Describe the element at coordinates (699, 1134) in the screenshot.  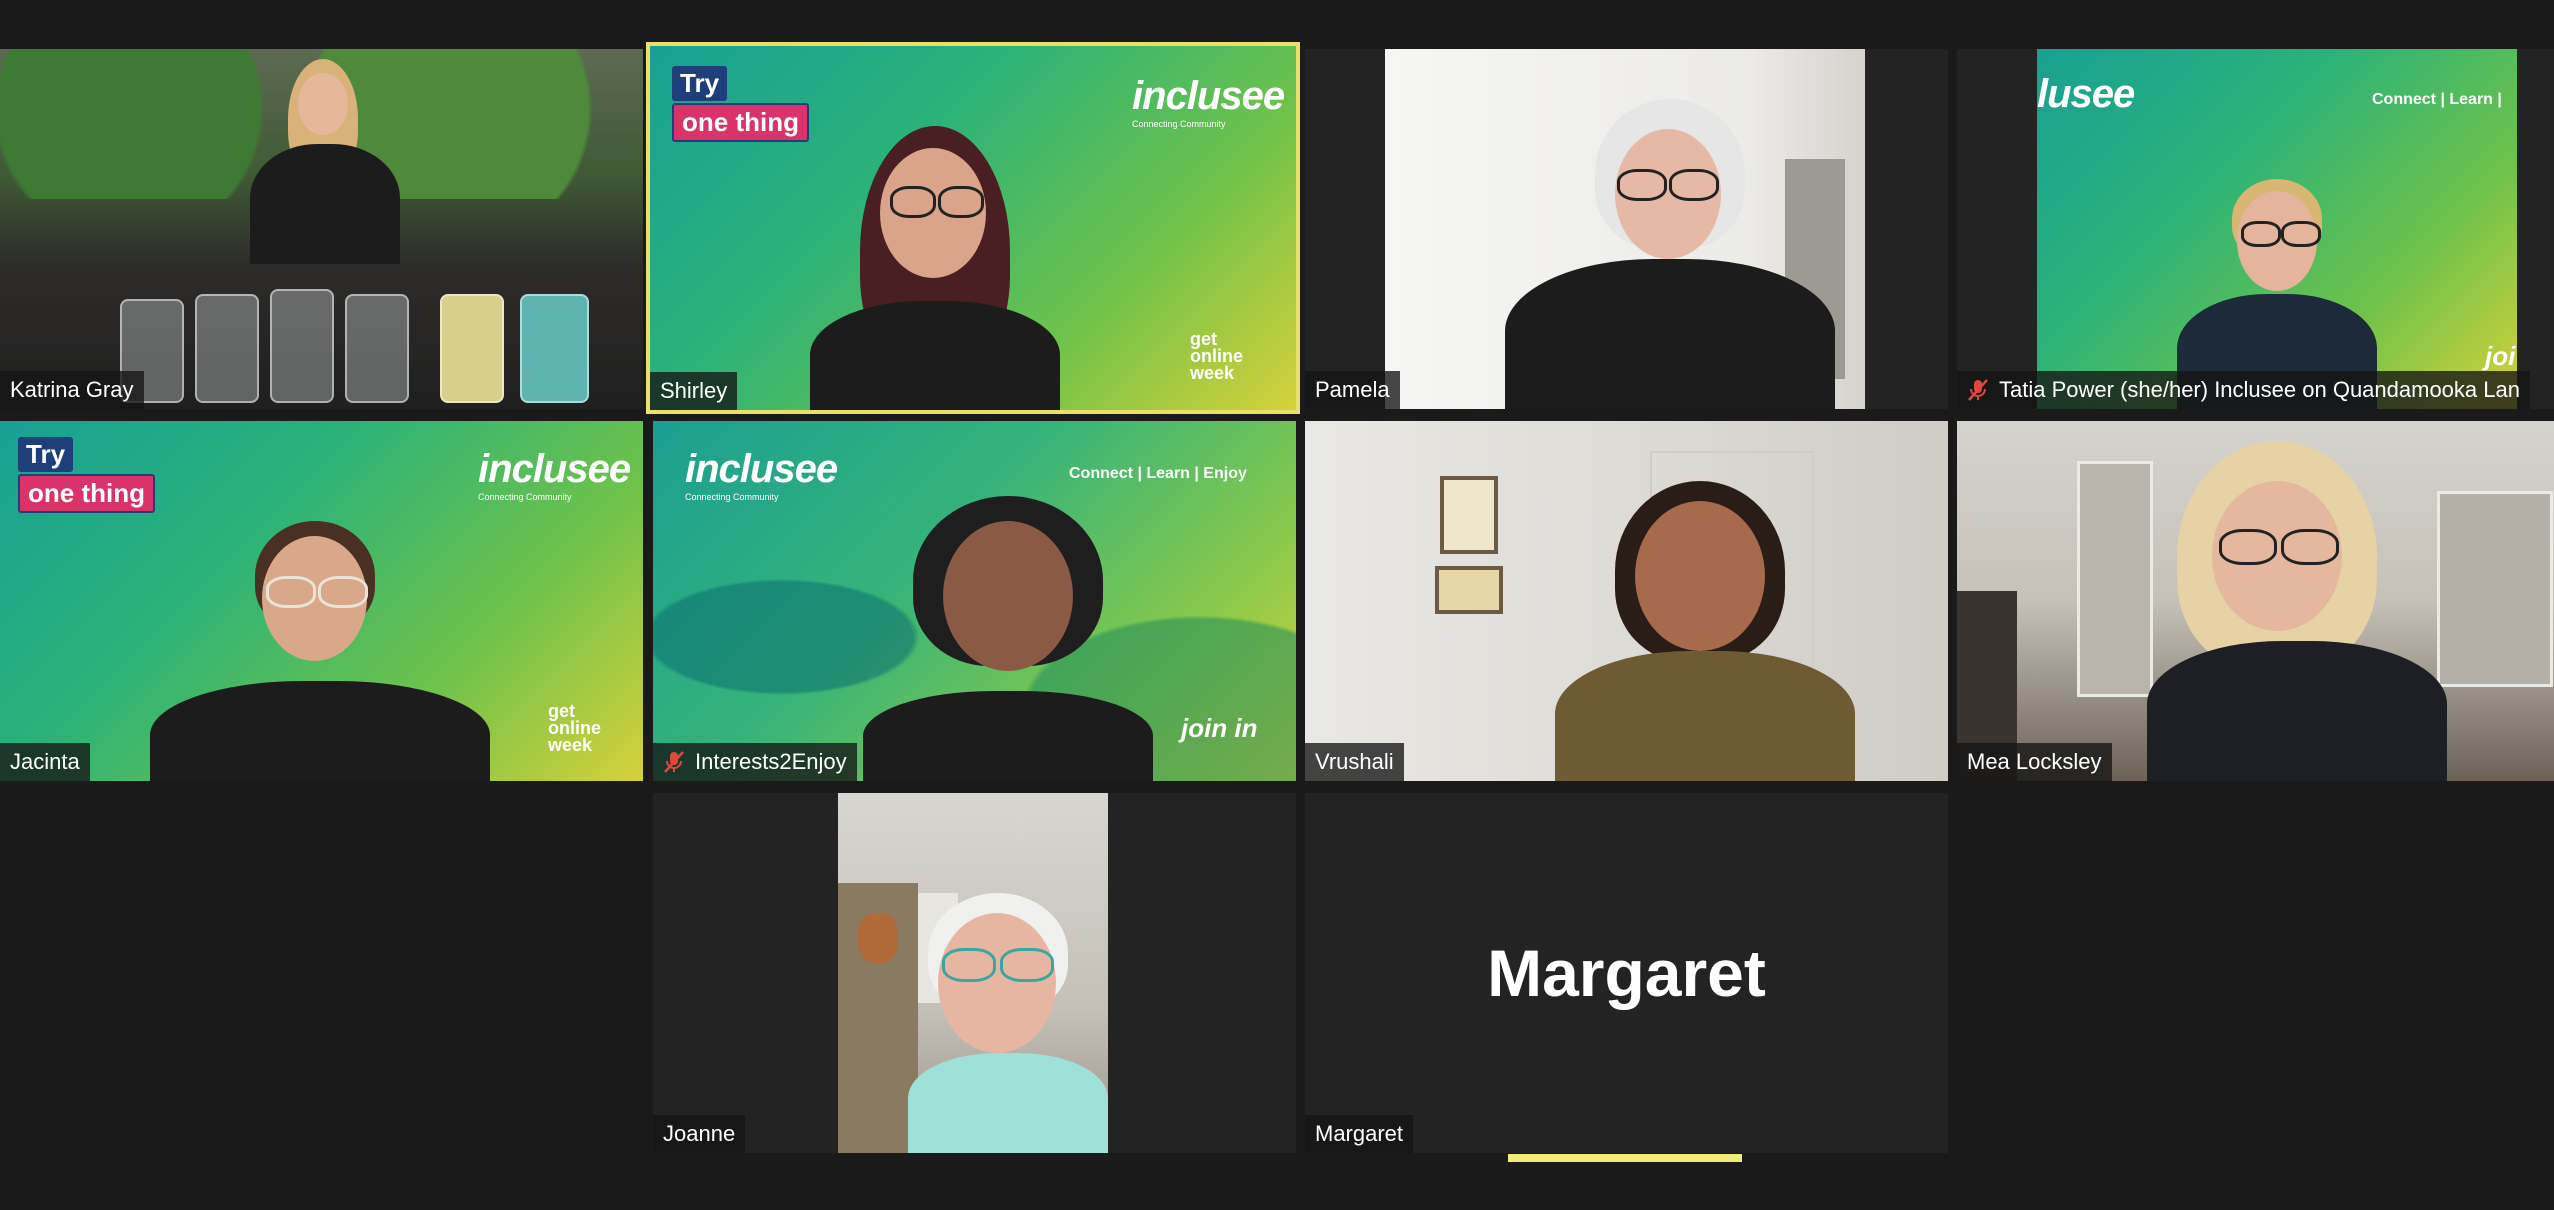
I see `participant-name-label: Joanne` at that location.